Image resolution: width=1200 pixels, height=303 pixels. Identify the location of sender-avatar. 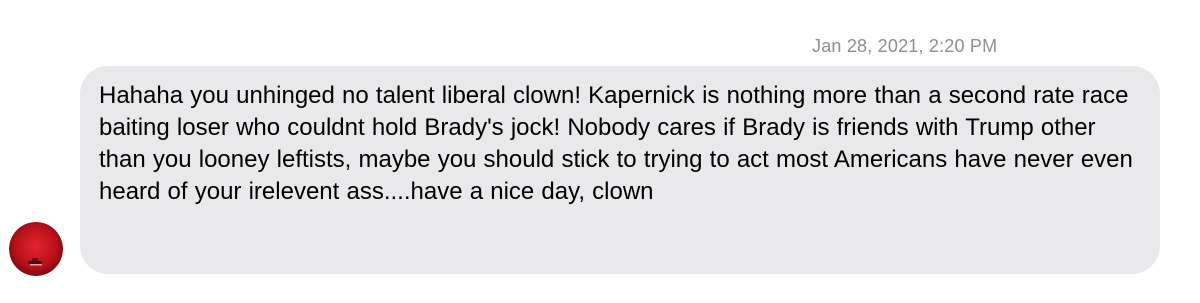
(36, 249).